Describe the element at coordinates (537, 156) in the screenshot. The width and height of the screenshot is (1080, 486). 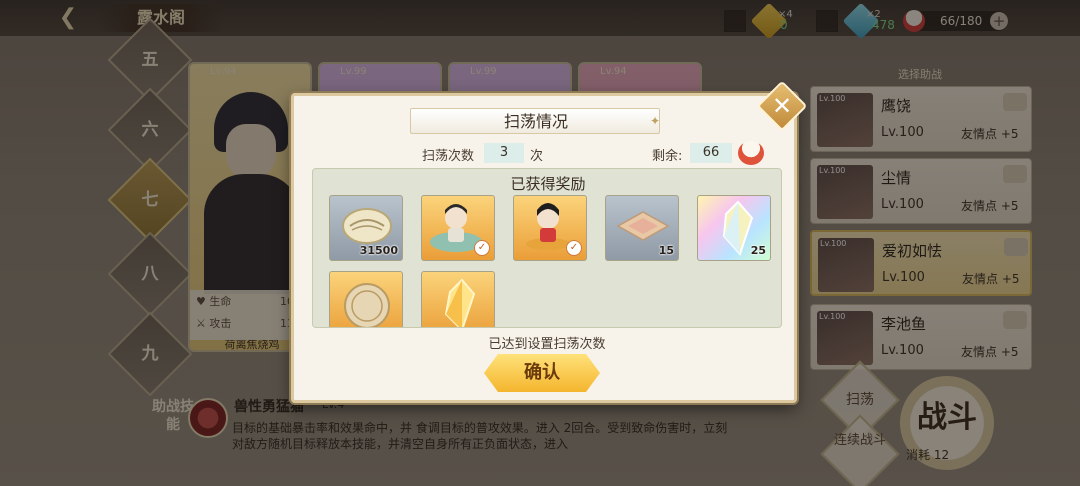
I see `sweep-count-unit: 次` at that location.